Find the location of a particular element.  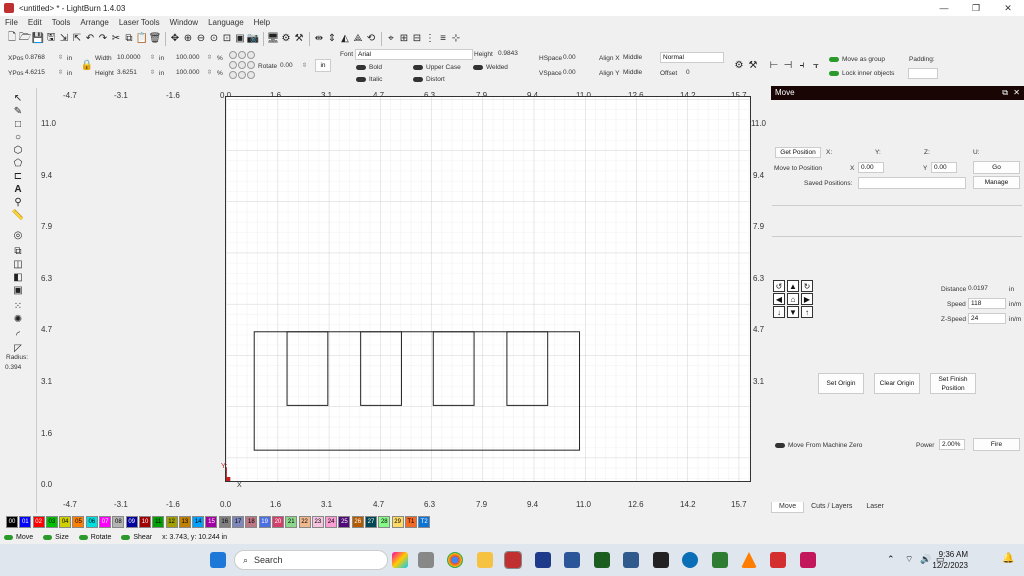

export-icon: ⇱ is located at coordinates (77, 39).